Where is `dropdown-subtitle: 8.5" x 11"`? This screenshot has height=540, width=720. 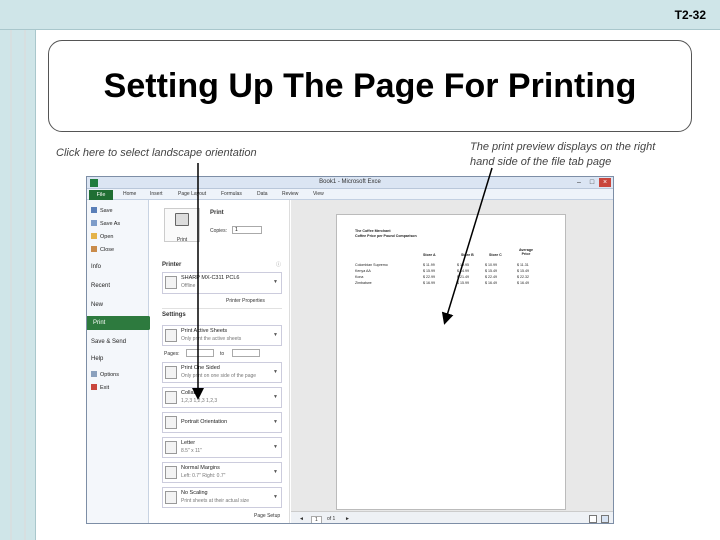
dropdown-subtitle: 8.5" x 11" is located at coordinates (191, 451).